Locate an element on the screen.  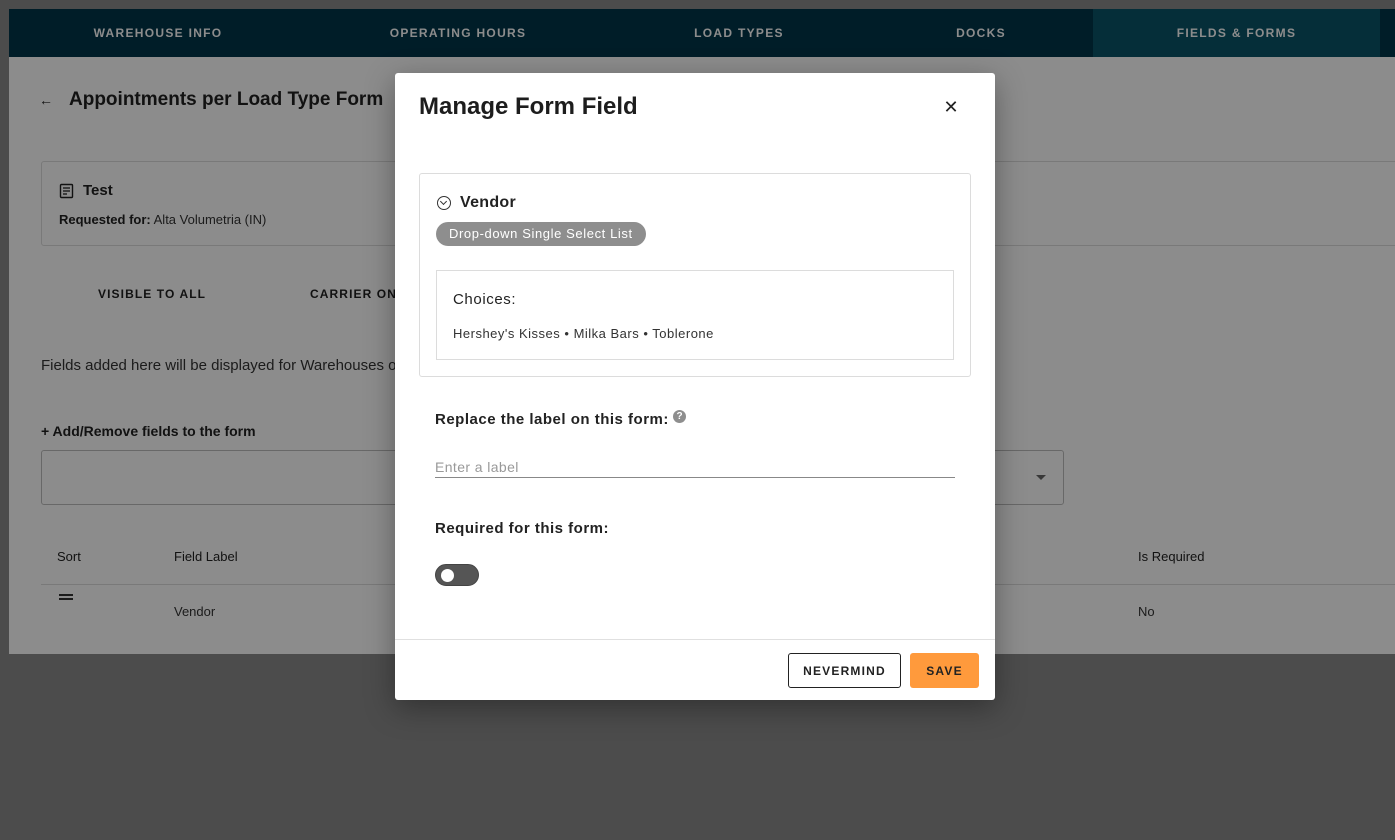
required-toggle is located at coordinates (457, 575).